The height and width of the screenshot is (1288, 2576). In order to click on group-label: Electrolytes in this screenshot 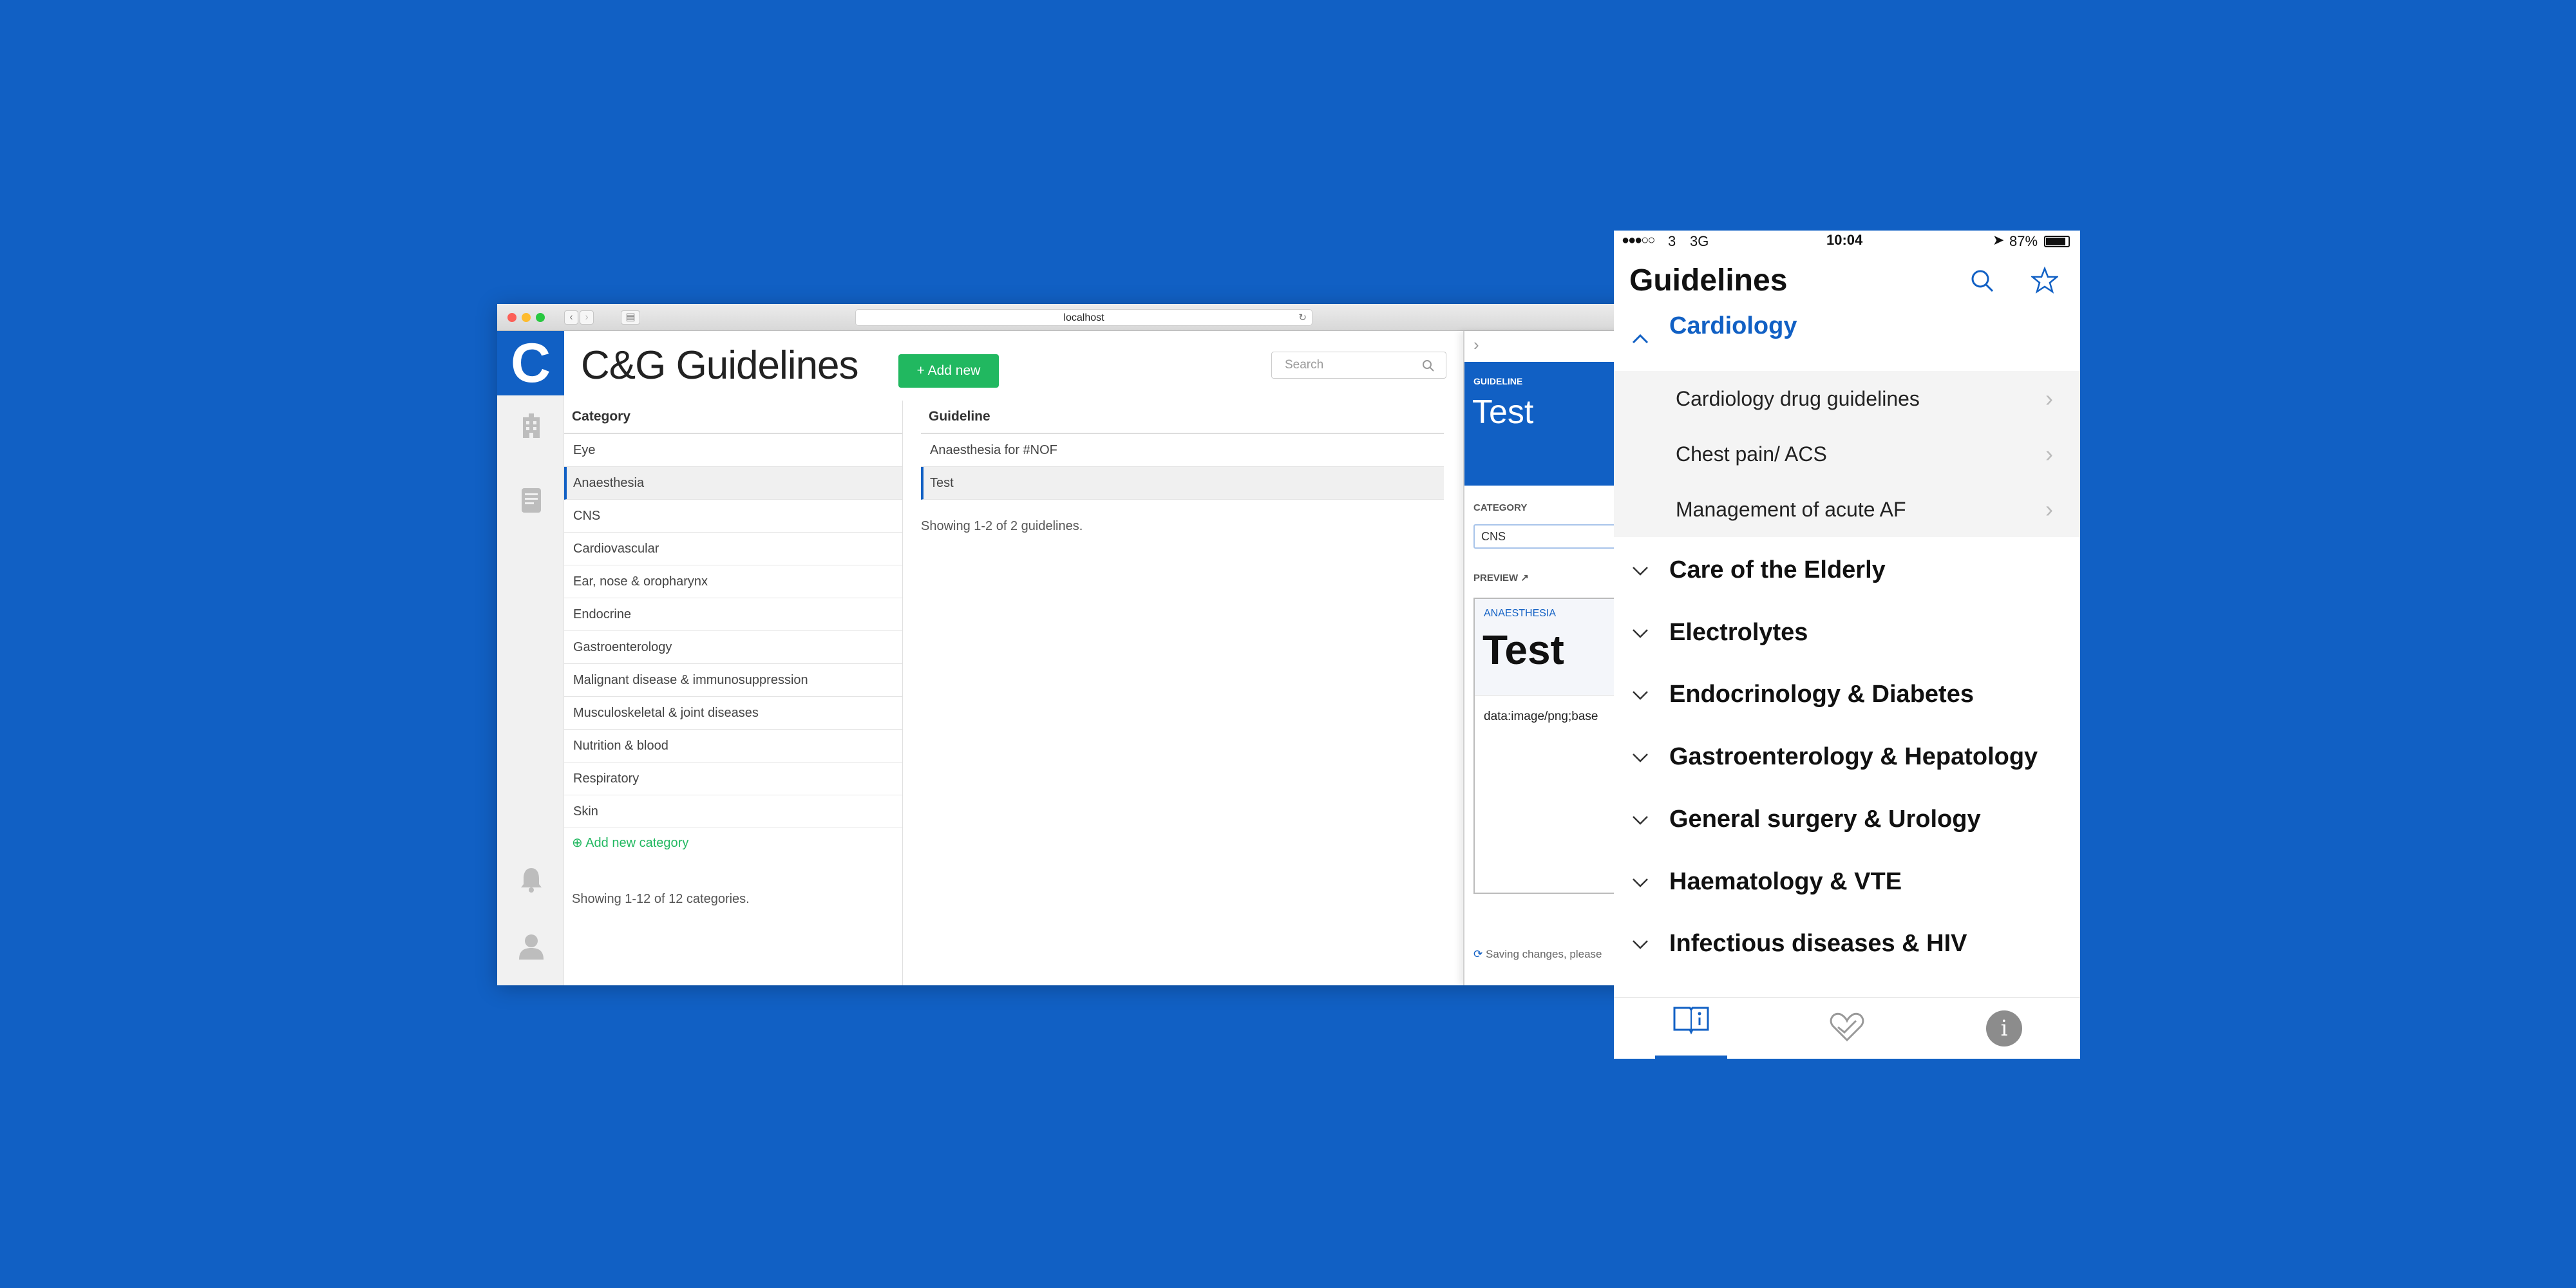, I will do `click(1739, 632)`.